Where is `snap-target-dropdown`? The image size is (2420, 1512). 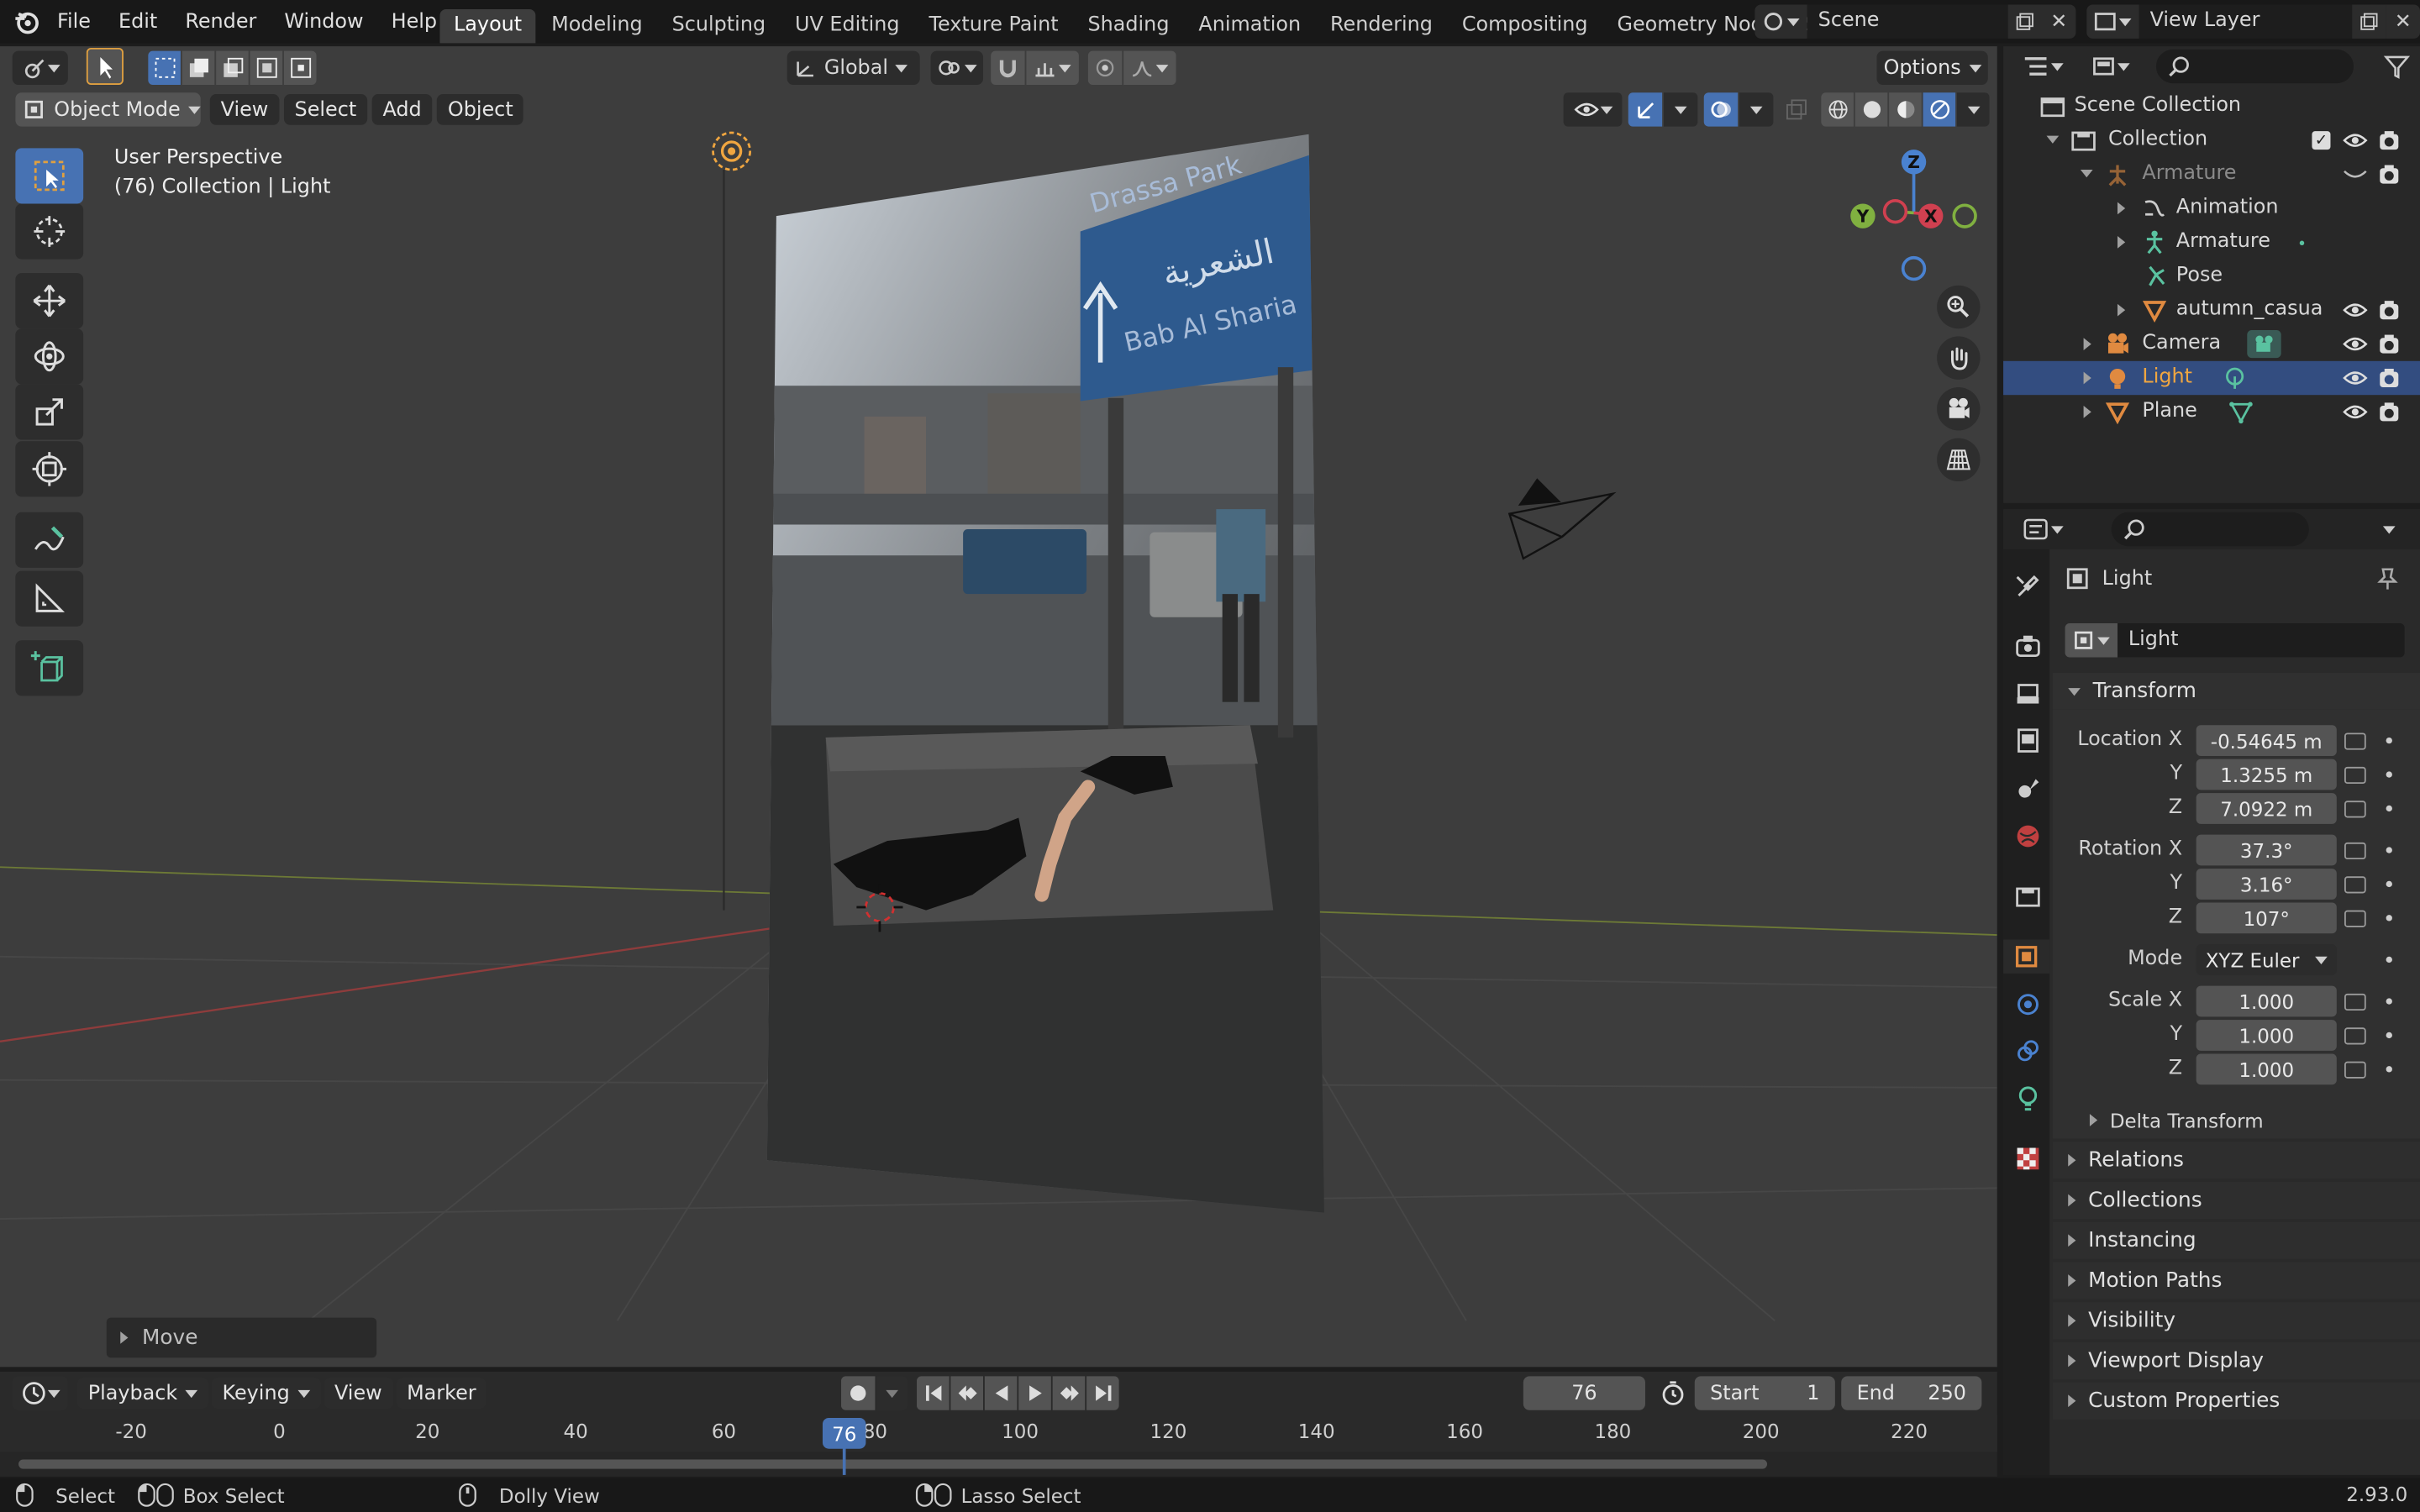 snap-target-dropdown is located at coordinates (1052, 68).